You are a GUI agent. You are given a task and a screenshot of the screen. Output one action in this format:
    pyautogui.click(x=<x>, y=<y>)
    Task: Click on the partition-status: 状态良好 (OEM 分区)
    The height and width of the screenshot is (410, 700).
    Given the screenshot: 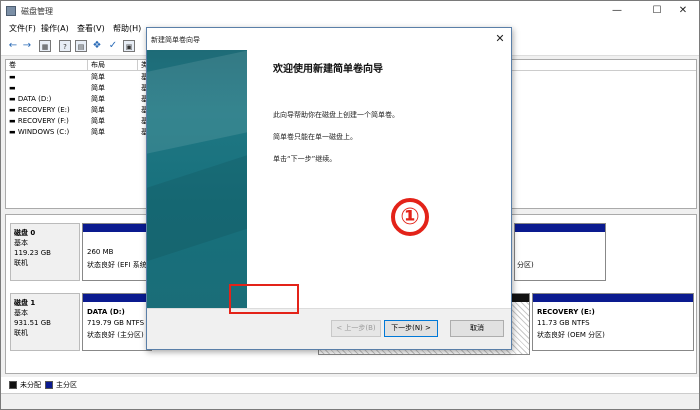 What is the action you would take?
    pyautogui.click(x=571, y=335)
    